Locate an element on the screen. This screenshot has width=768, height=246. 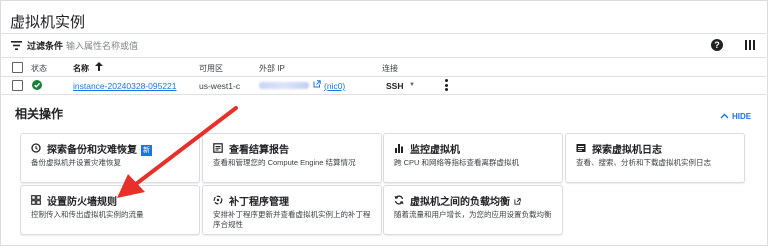
card-firewall-rules: 设置防火墙规则 控制传入和传出虚拟机实例的流量 is located at coordinates (110, 210).